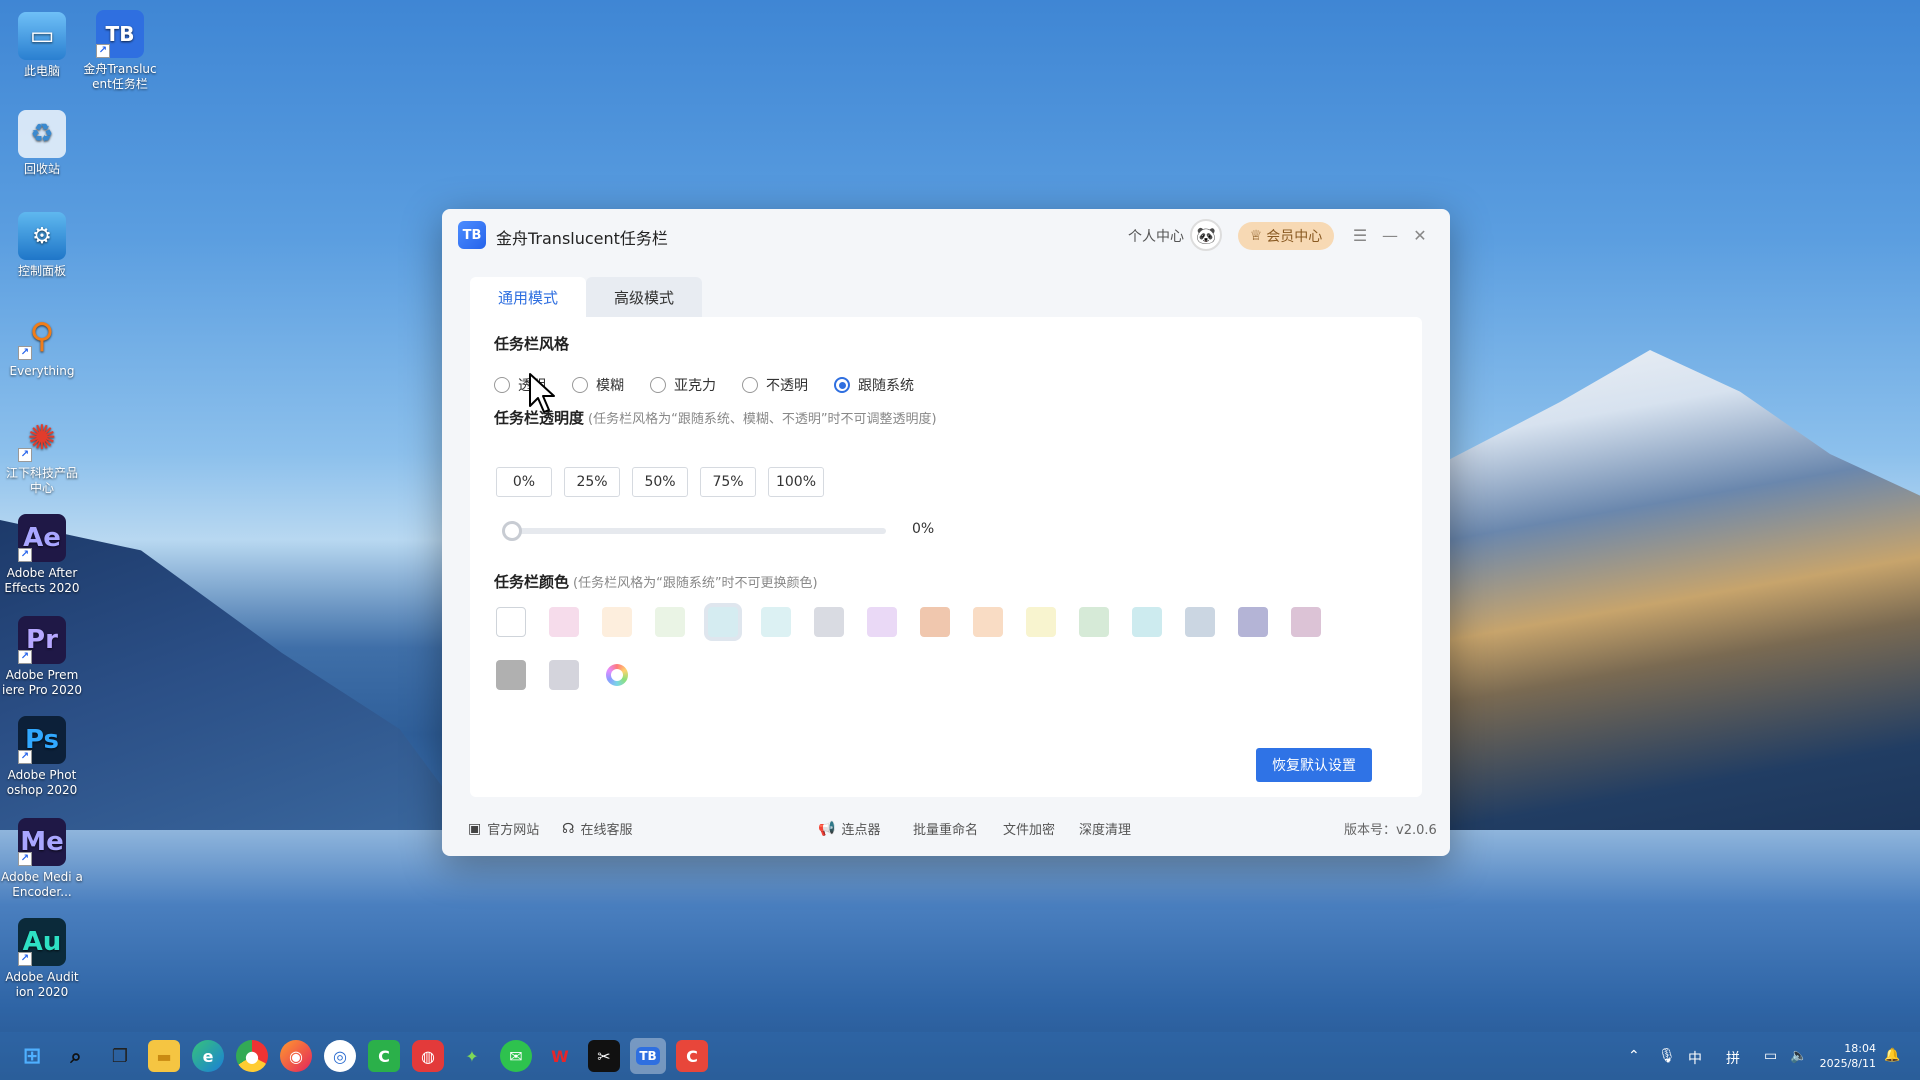 The height and width of the screenshot is (1080, 1920). Describe the element at coordinates (41, 71) in the screenshot. I see `desktop-icon-label: 此电脑` at that location.